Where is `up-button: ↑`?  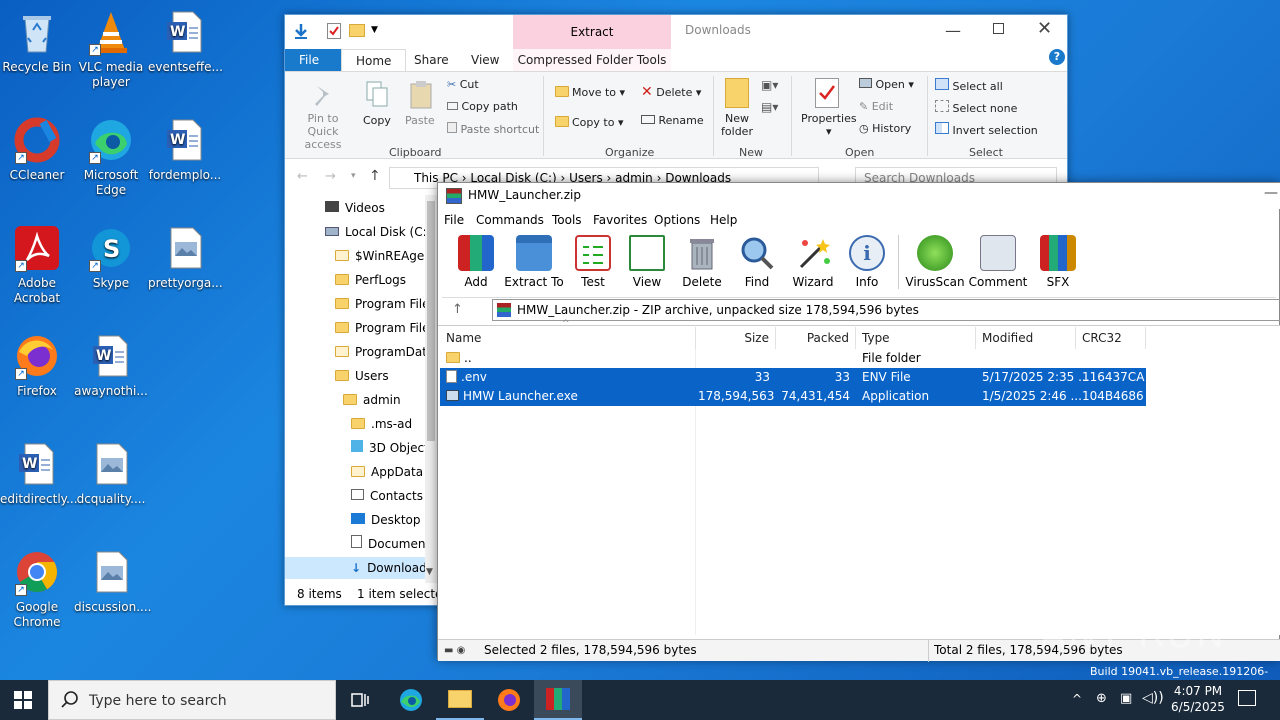 up-button: ↑ is located at coordinates (375, 176).